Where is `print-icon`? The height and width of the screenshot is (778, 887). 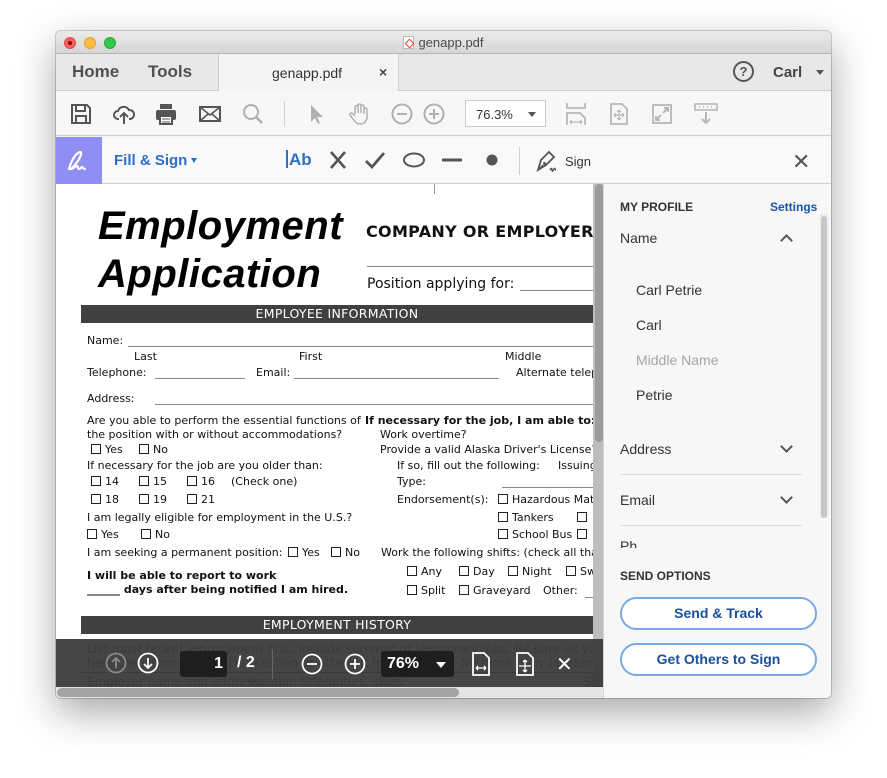 print-icon is located at coordinates (166, 114).